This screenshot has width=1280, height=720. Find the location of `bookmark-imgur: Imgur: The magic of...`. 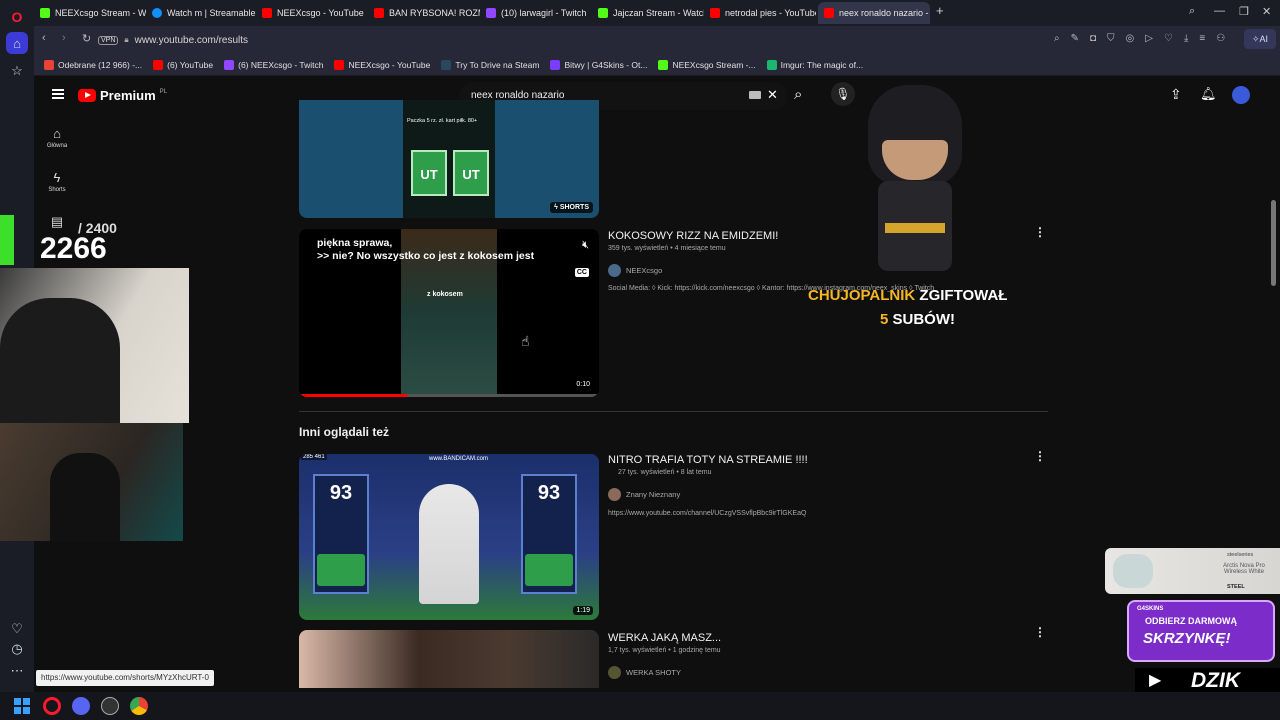

bookmark-imgur: Imgur: The magic of... is located at coordinates (814, 64).